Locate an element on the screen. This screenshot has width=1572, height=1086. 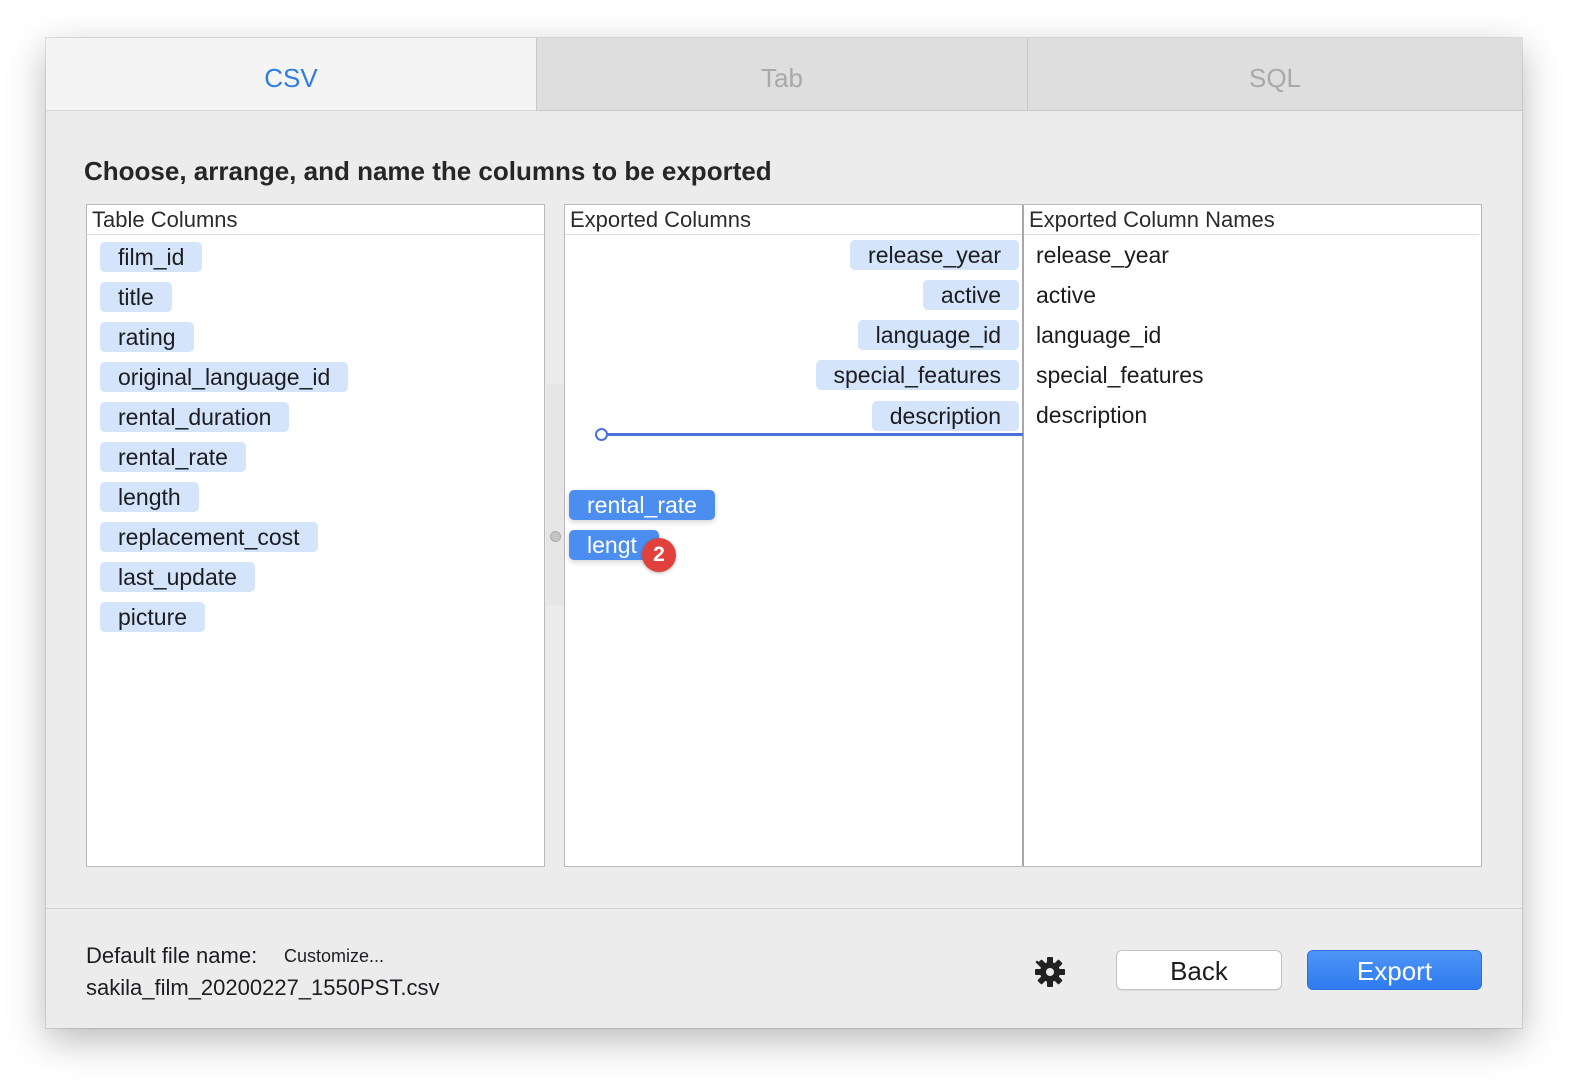
name-cell-active: active is located at coordinates (1066, 295).